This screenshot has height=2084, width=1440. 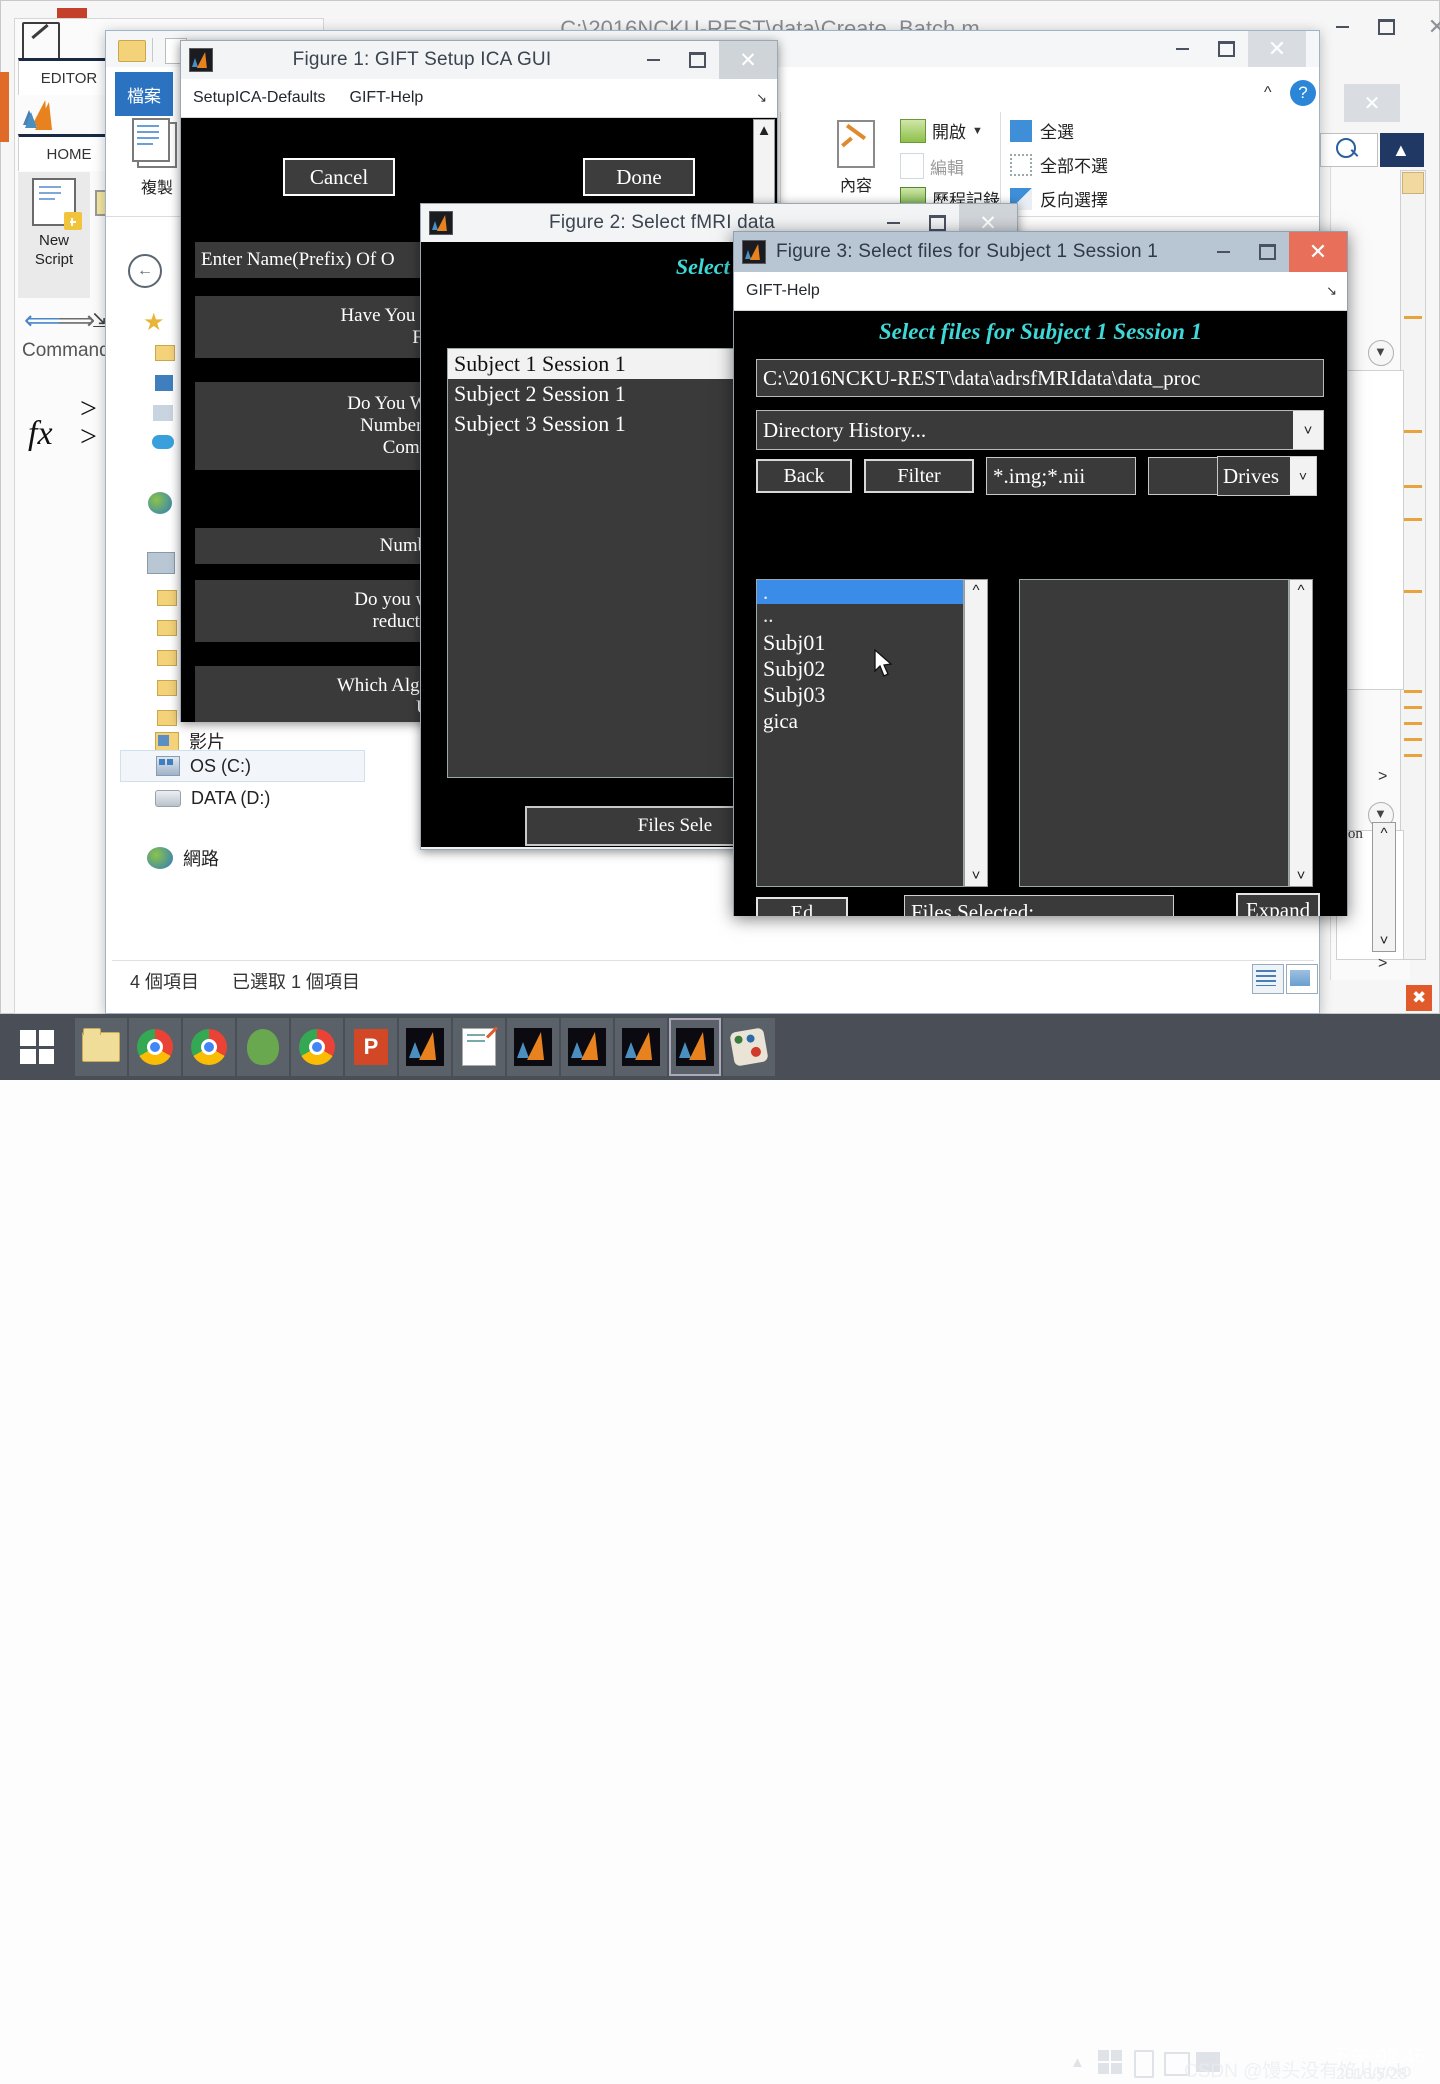 What do you see at coordinates (161, 563) in the screenshot?
I see `nav-tree-computer-icon` at bounding box center [161, 563].